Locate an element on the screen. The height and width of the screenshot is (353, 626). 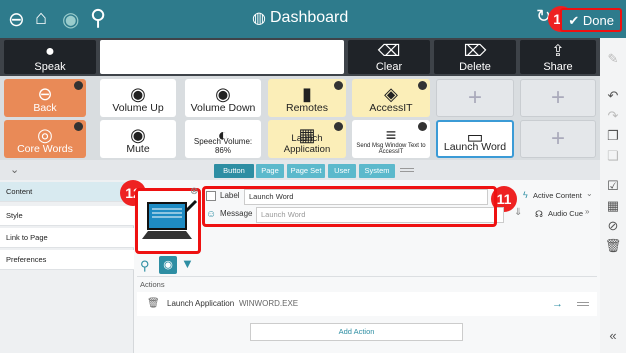
delete-label: Delete is located at coordinates (475, 67).